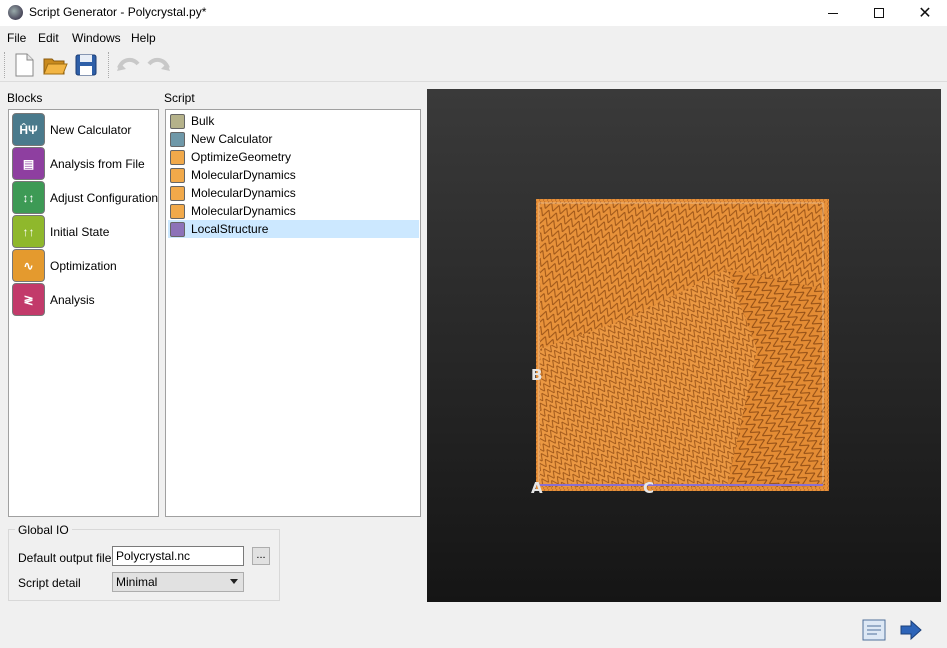 The image size is (947, 648). I want to click on maximize-button, so click(879, 13).